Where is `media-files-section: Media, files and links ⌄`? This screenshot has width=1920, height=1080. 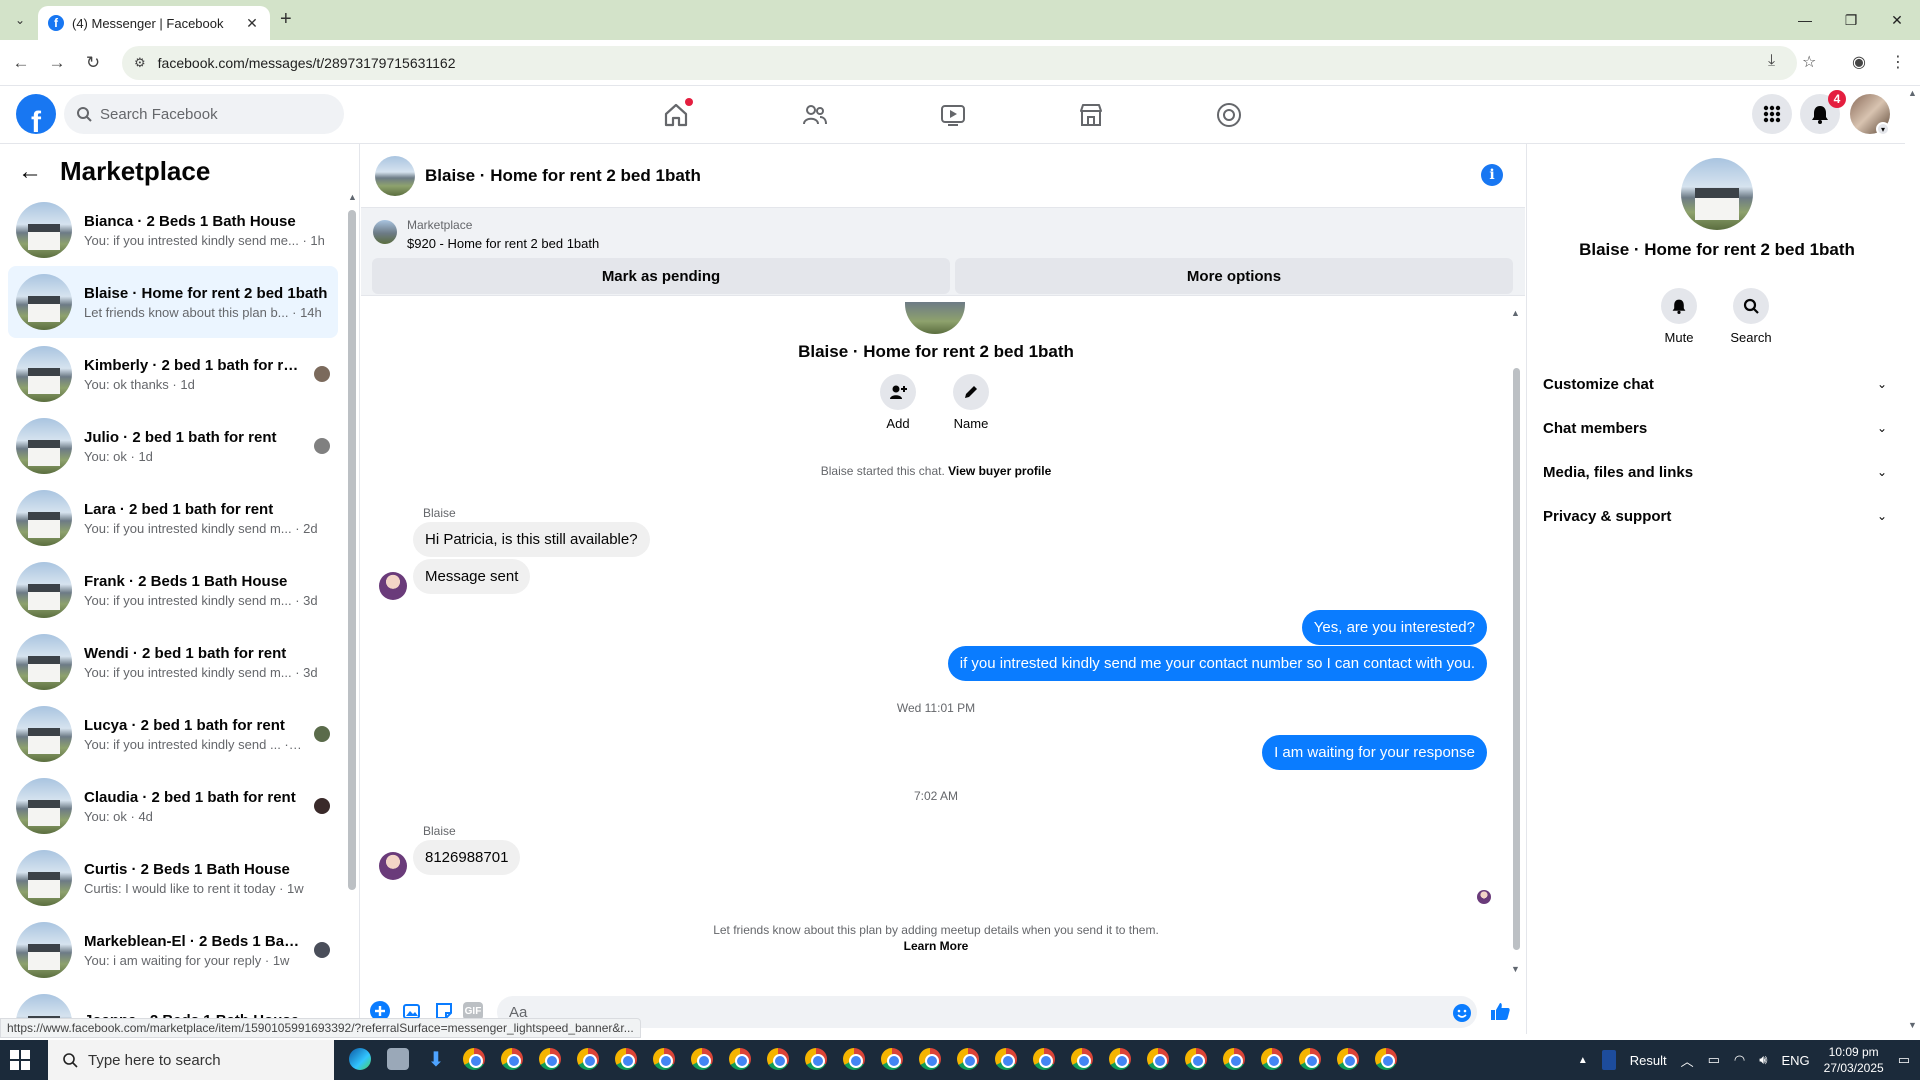 media-files-section: Media, files and links ⌄ is located at coordinates (1718, 472).